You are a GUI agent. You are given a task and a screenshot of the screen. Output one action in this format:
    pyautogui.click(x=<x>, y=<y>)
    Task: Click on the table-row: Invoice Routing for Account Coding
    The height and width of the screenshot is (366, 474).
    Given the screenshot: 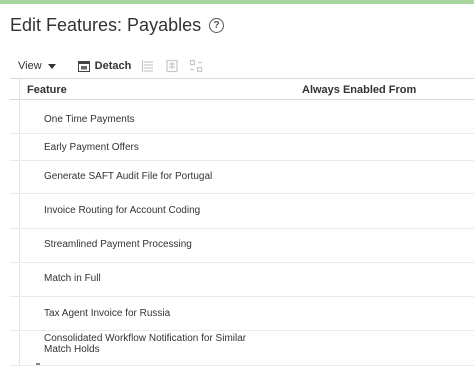 What is the action you would take?
    pyautogui.click(x=242, y=212)
    